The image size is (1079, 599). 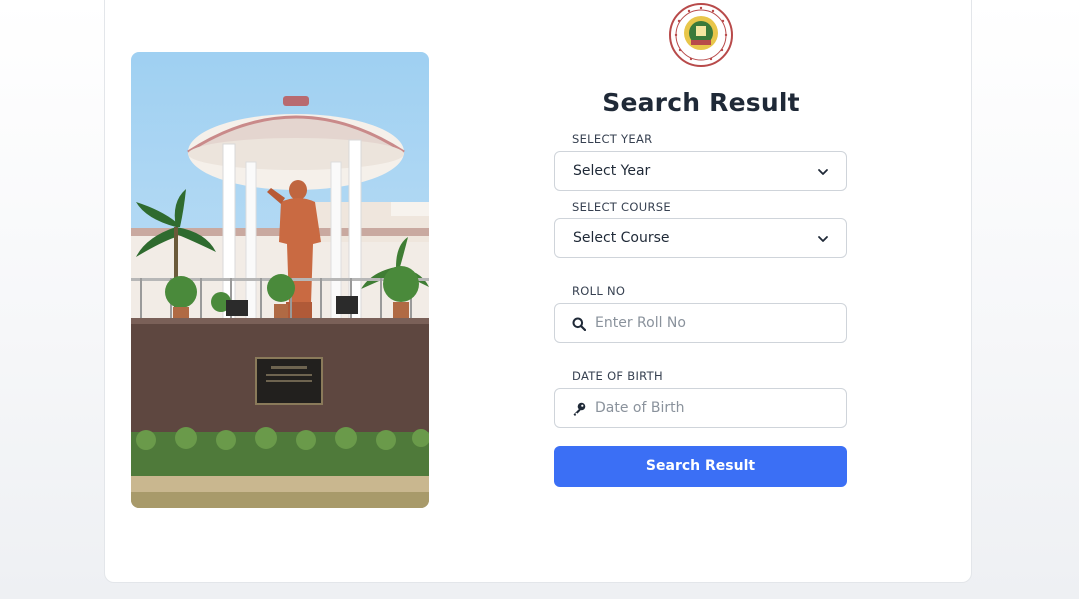 I want to click on year-label: SELECT YEAR, so click(x=612, y=139).